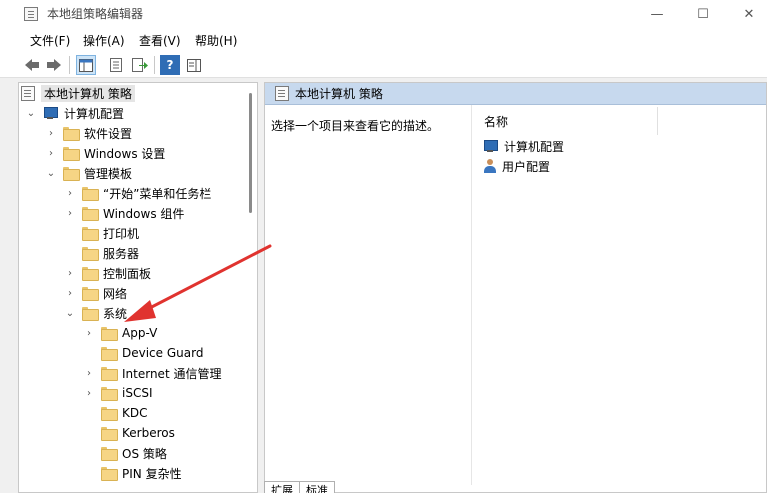 Image resolution: width=767 pixels, height=493 pixels. Describe the element at coordinates (101, 233) in the screenshot. I see `tree-item-printers: 打印机` at that location.